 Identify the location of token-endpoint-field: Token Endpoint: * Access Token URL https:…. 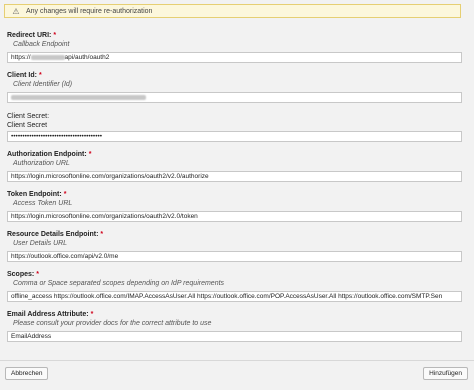
(234, 206).